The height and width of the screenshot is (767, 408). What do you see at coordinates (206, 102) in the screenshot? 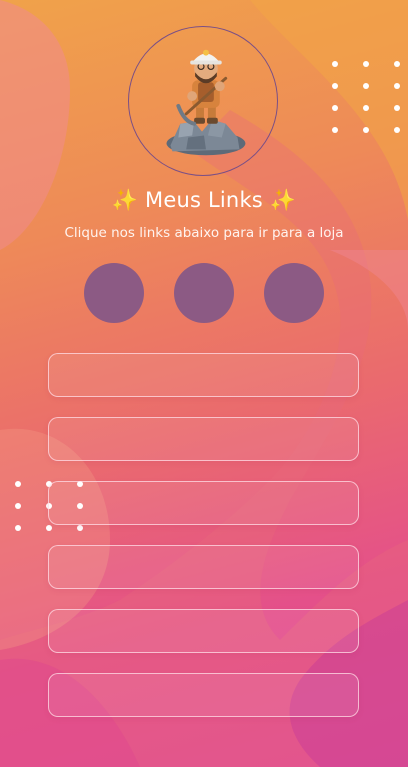
I see `miner-figure-icon` at bounding box center [206, 102].